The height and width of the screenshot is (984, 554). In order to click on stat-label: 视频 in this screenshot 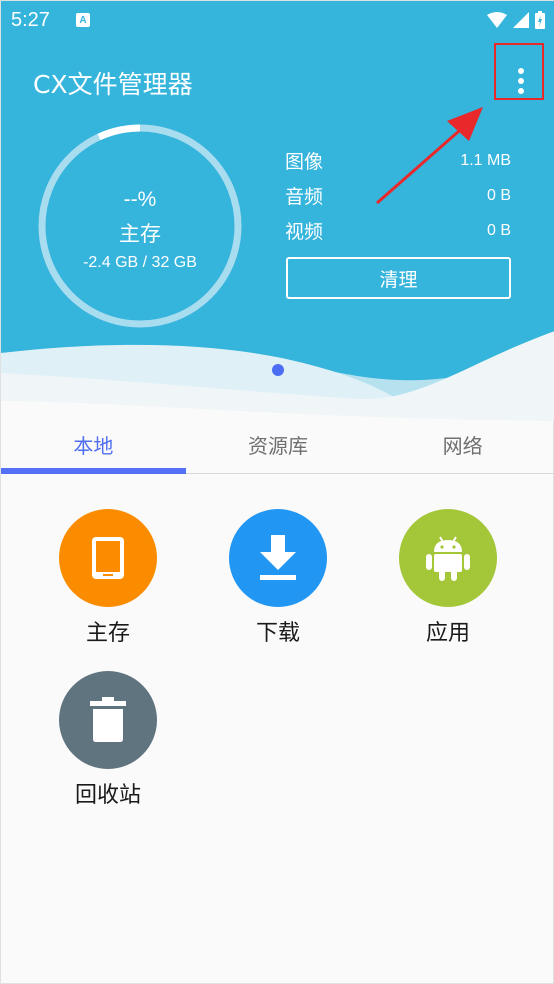, I will do `click(304, 232)`.